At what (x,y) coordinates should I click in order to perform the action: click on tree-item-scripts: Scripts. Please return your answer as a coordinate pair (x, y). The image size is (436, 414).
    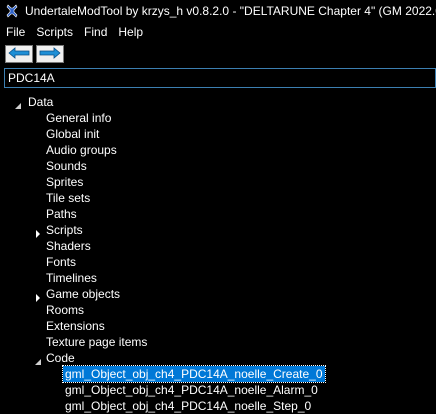
    Looking at the image, I should click on (42, 230).